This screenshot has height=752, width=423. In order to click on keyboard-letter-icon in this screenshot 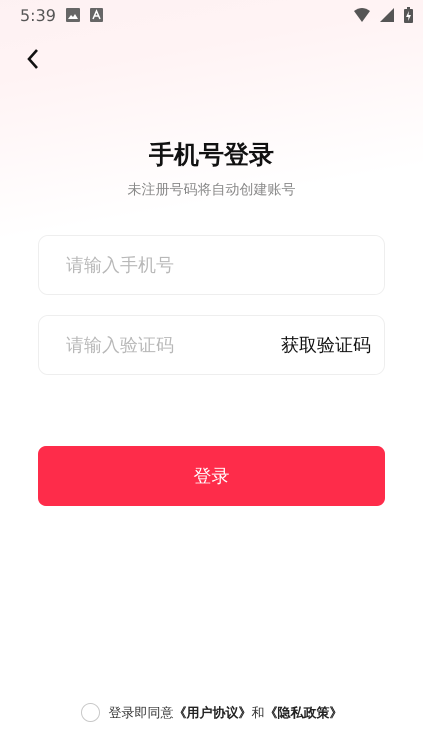, I will do `click(96, 15)`.